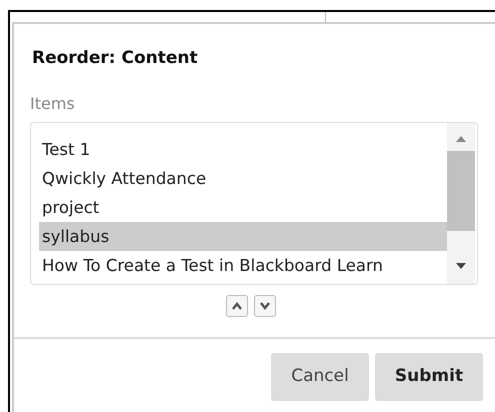 This screenshot has width=495, height=412. I want to click on list-item: syllabus, so click(243, 236).